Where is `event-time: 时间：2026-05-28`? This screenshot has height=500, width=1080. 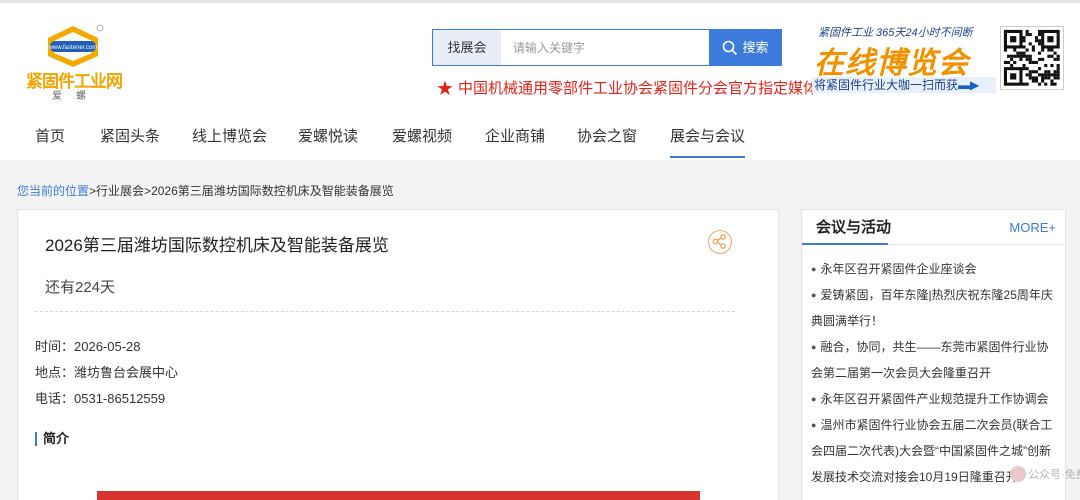
event-time: 时间：2026-05-28 is located at coordinates (88, 346).